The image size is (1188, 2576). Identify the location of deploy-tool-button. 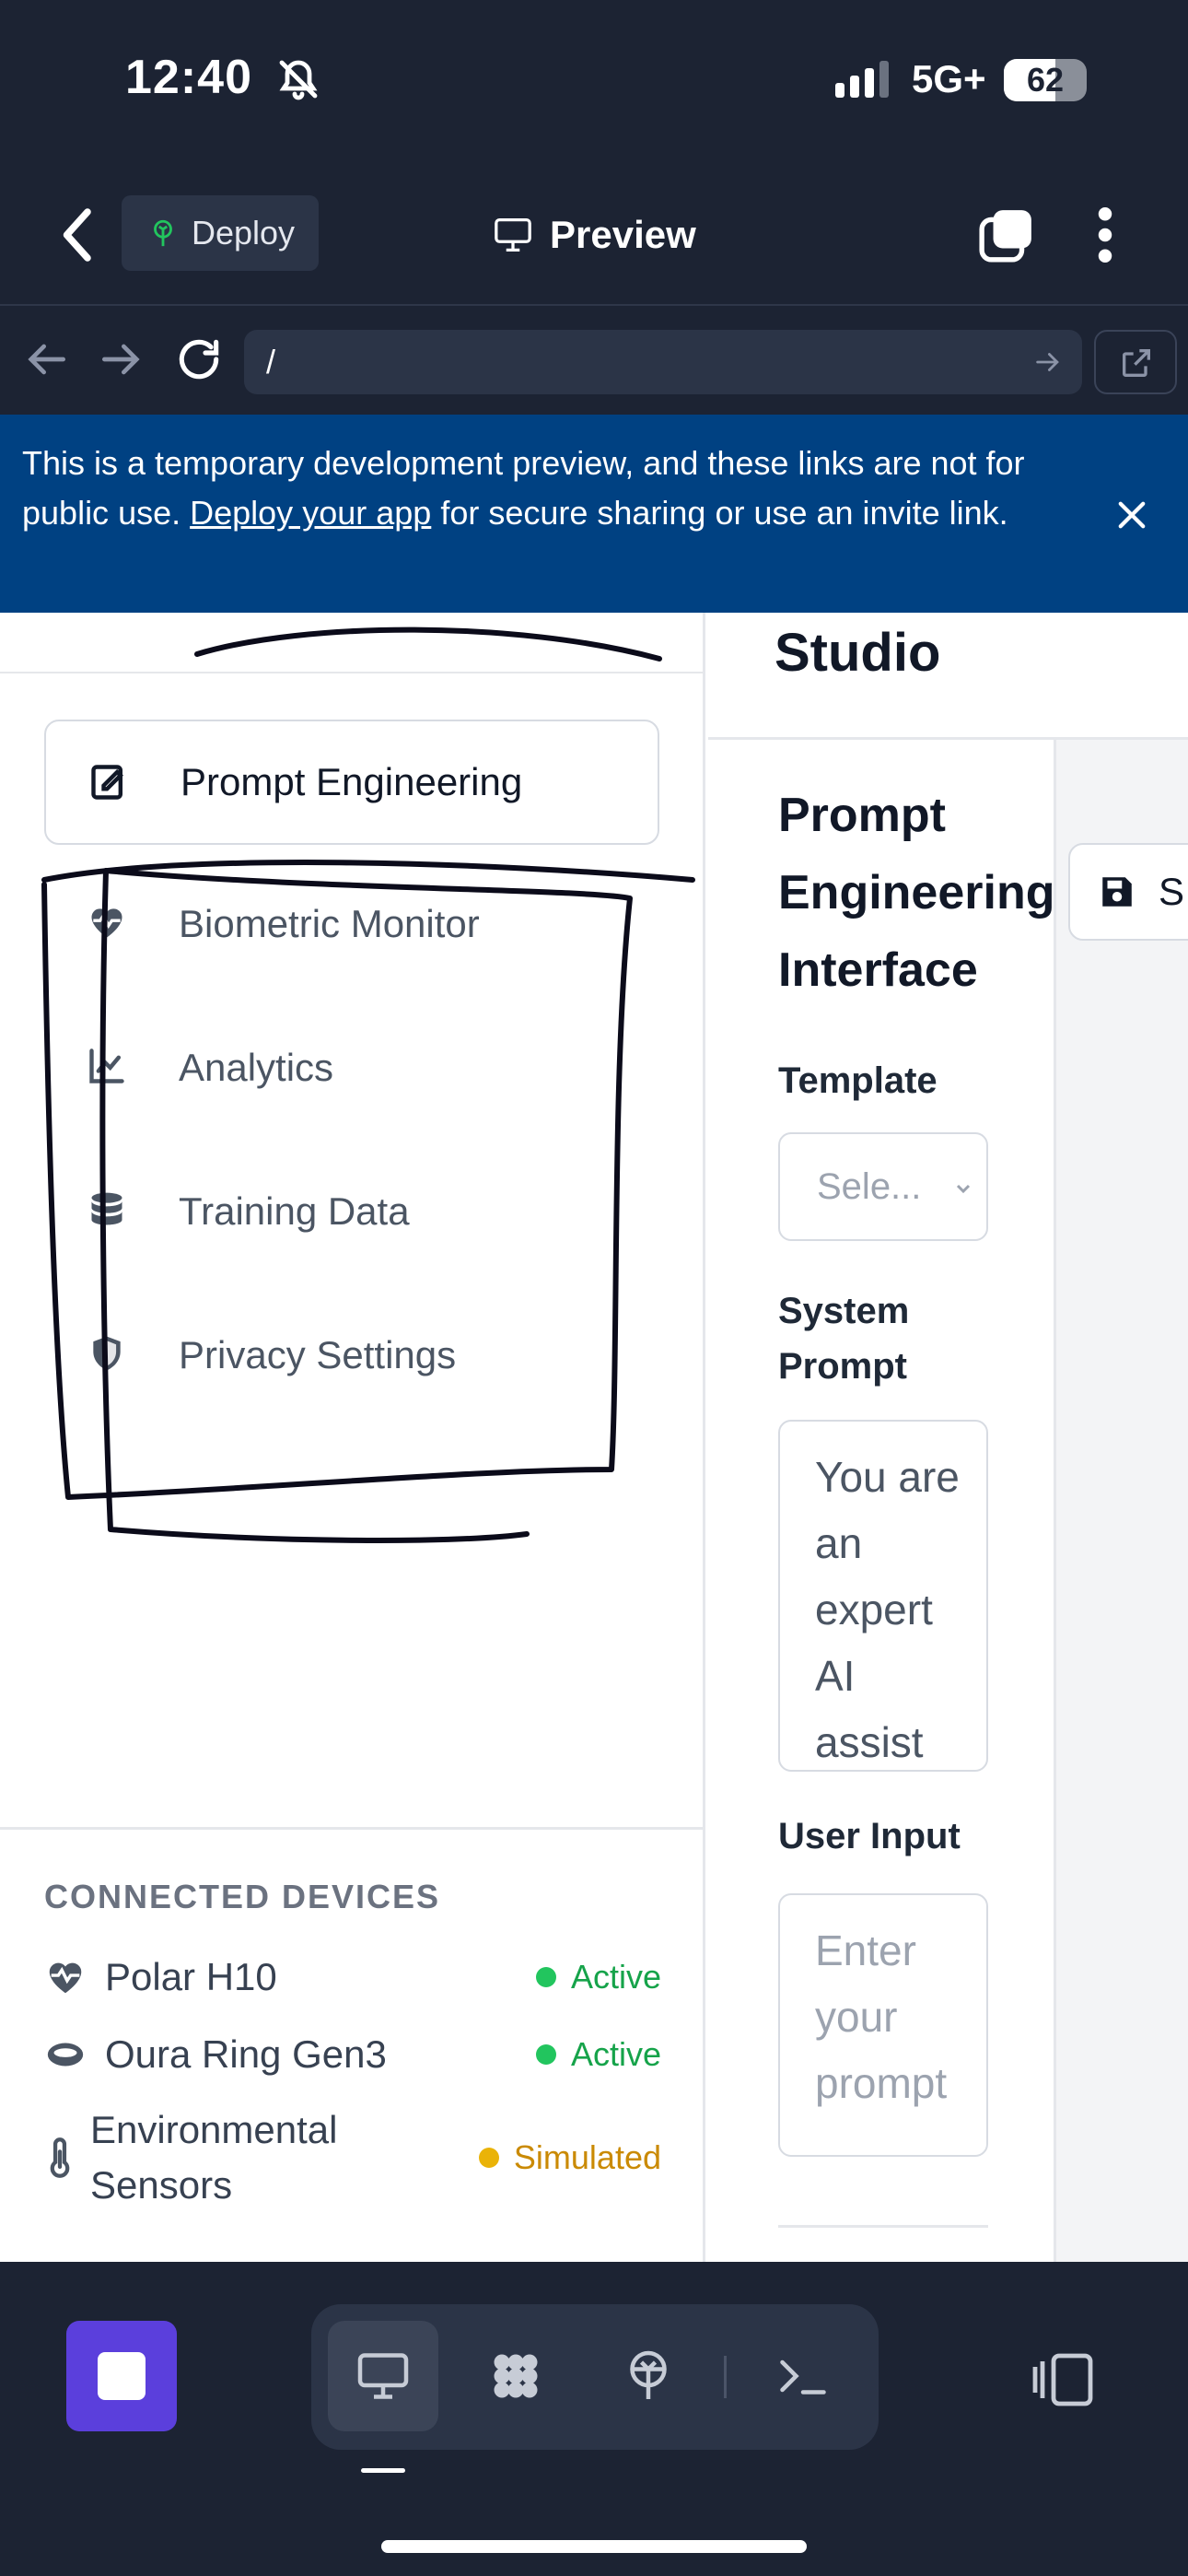
(648, 2376).